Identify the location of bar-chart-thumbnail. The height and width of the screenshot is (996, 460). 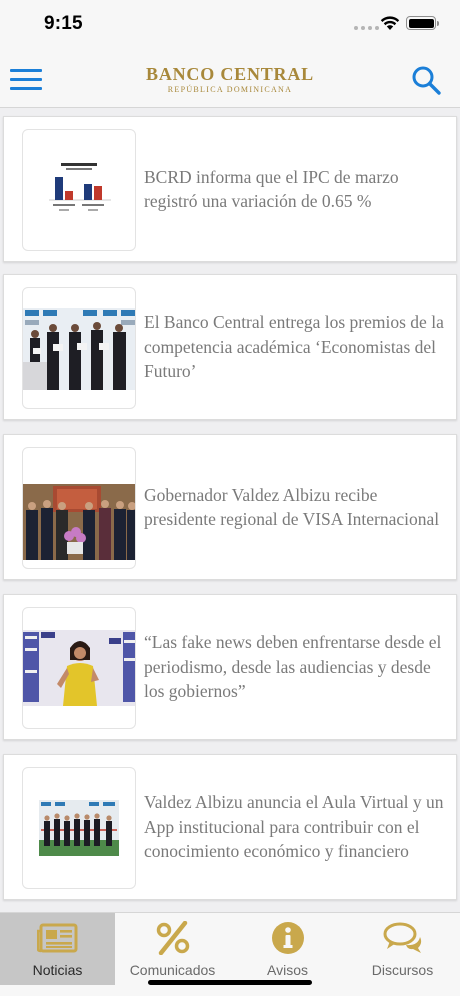
(79, 190).